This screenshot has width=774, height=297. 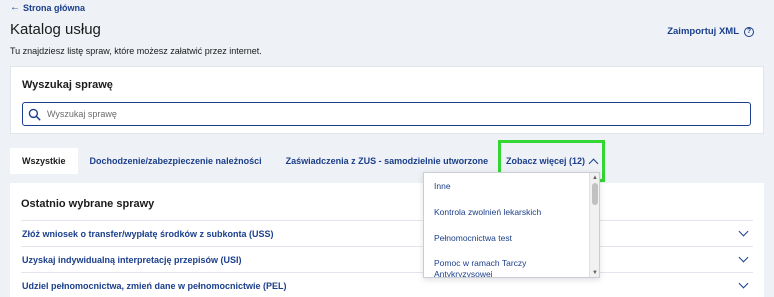 What do you see at coordinates (594, 272) in the screenshot?
I see `scroll-down-arrow-icon: ▼` at bounding box center [594, 272].